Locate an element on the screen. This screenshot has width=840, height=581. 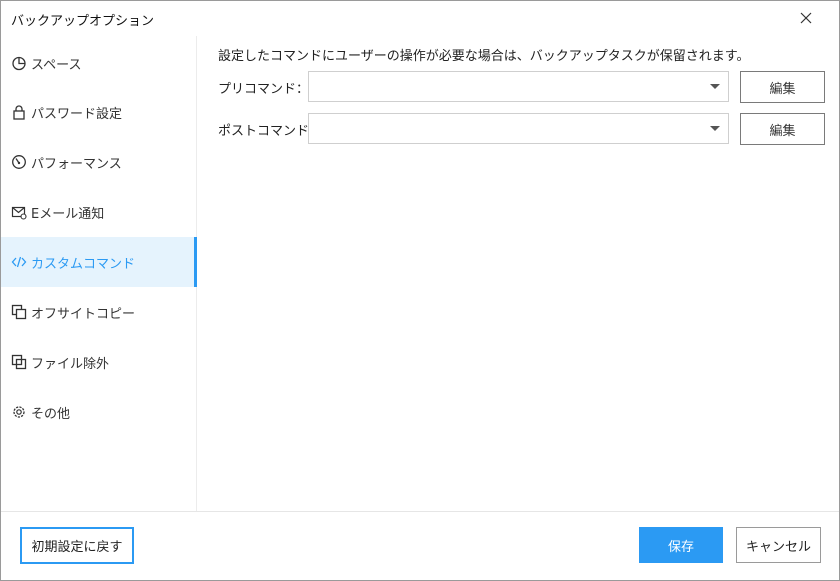
sidebar-item-label: ファイル除外 is located at coordinates (70, 364).